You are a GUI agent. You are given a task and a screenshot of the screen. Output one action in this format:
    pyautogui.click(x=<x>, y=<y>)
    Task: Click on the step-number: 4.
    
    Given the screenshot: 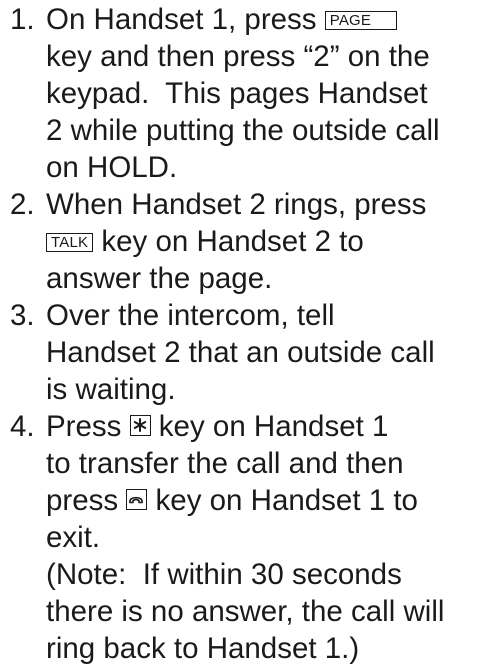 What is the action you would take?
    pyautogui.click(x=22, y=426)
    